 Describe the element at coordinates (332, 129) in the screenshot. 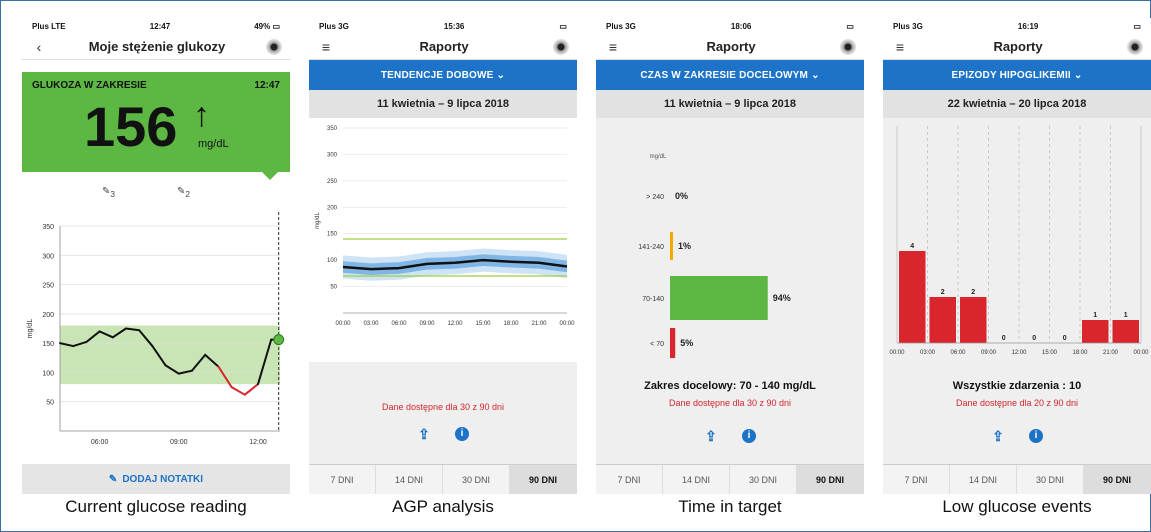

I see `y-tick-label: 350` at that location.